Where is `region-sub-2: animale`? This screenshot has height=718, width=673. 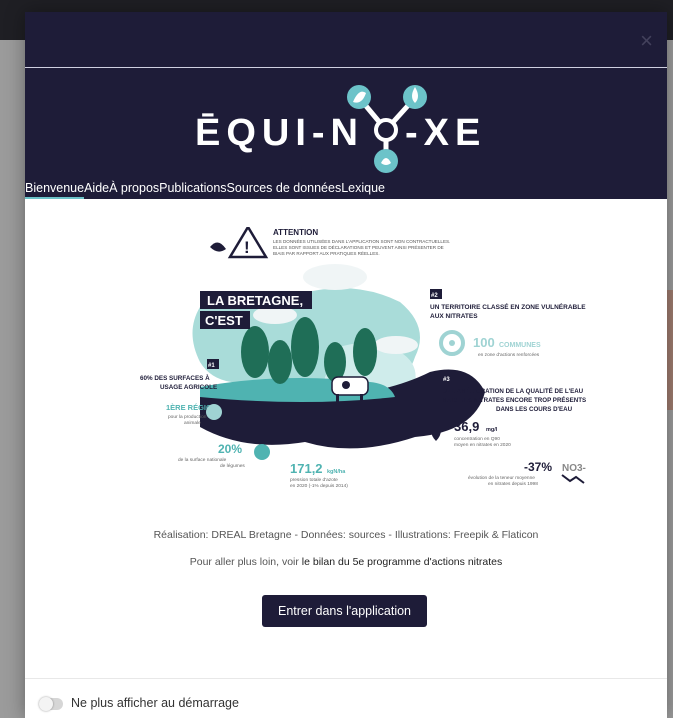 region-sub-2: animale is located at coordinates (192, 423).